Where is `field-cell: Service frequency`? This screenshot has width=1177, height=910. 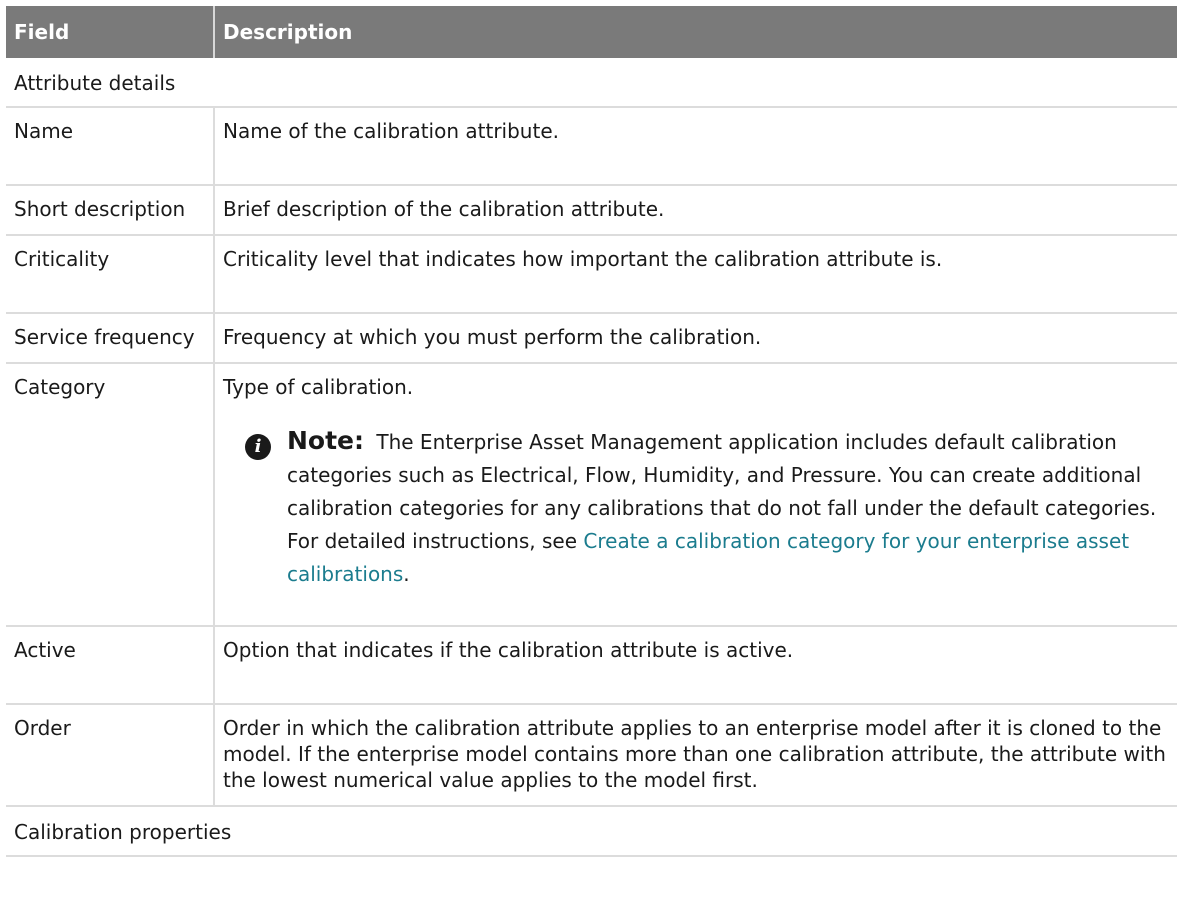 field-cell: Service frequency is located at coordinates (110, 338).